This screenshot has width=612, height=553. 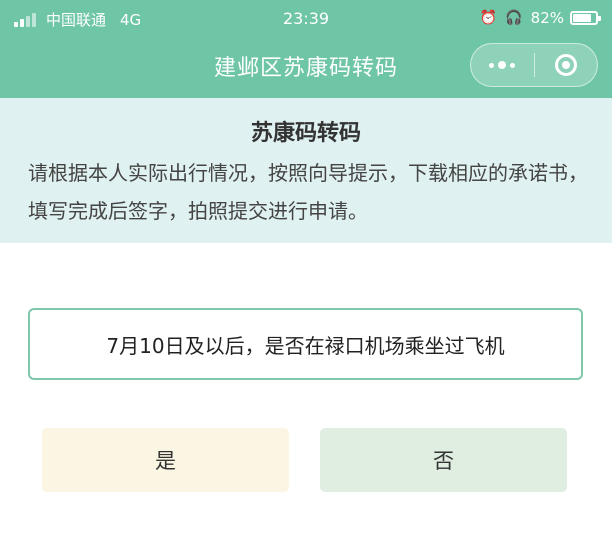 I want to click on alarm-icon: ⏰, so click(x=488, y=18).